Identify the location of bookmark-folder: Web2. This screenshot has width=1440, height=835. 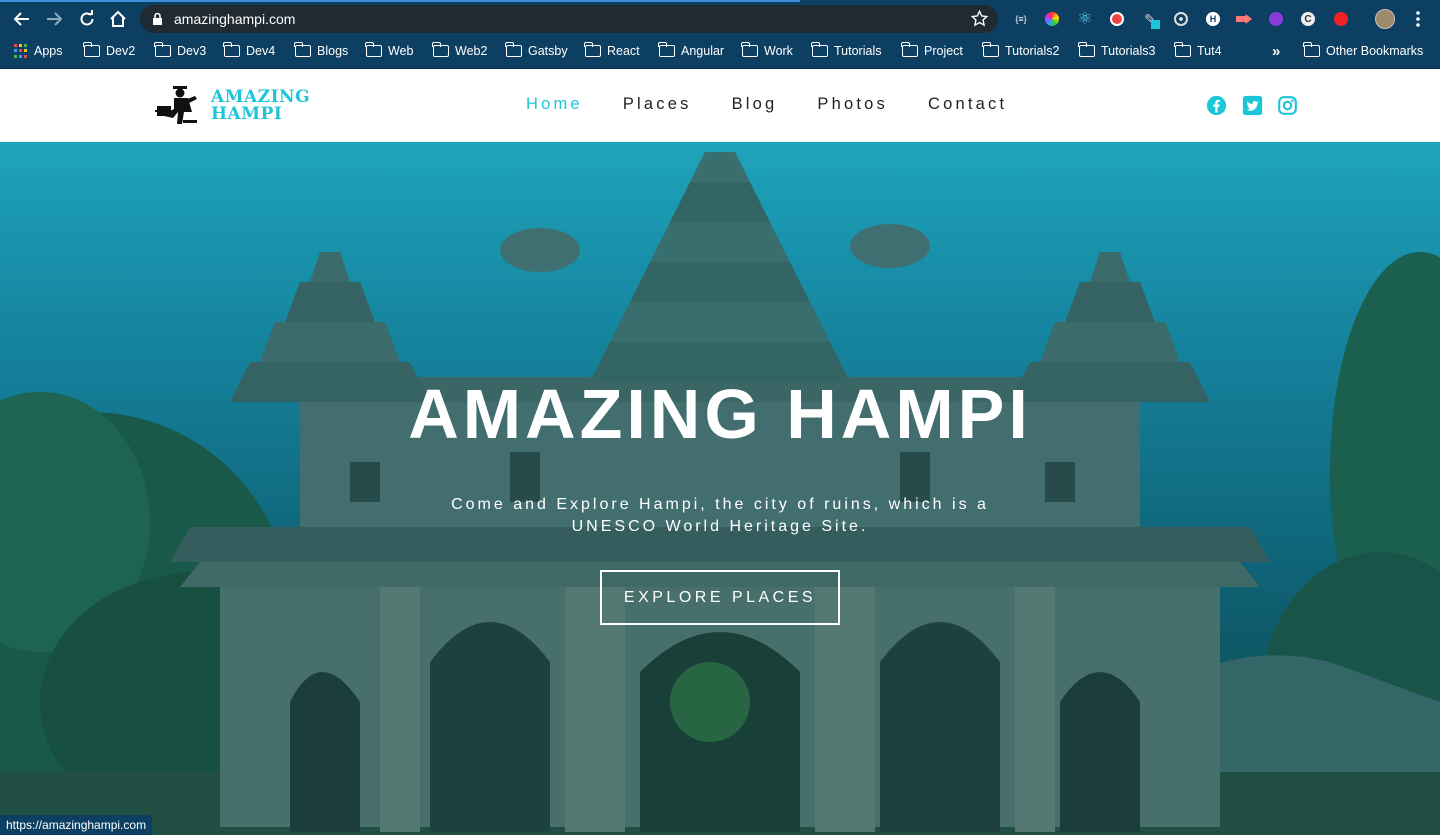
(459, 51).